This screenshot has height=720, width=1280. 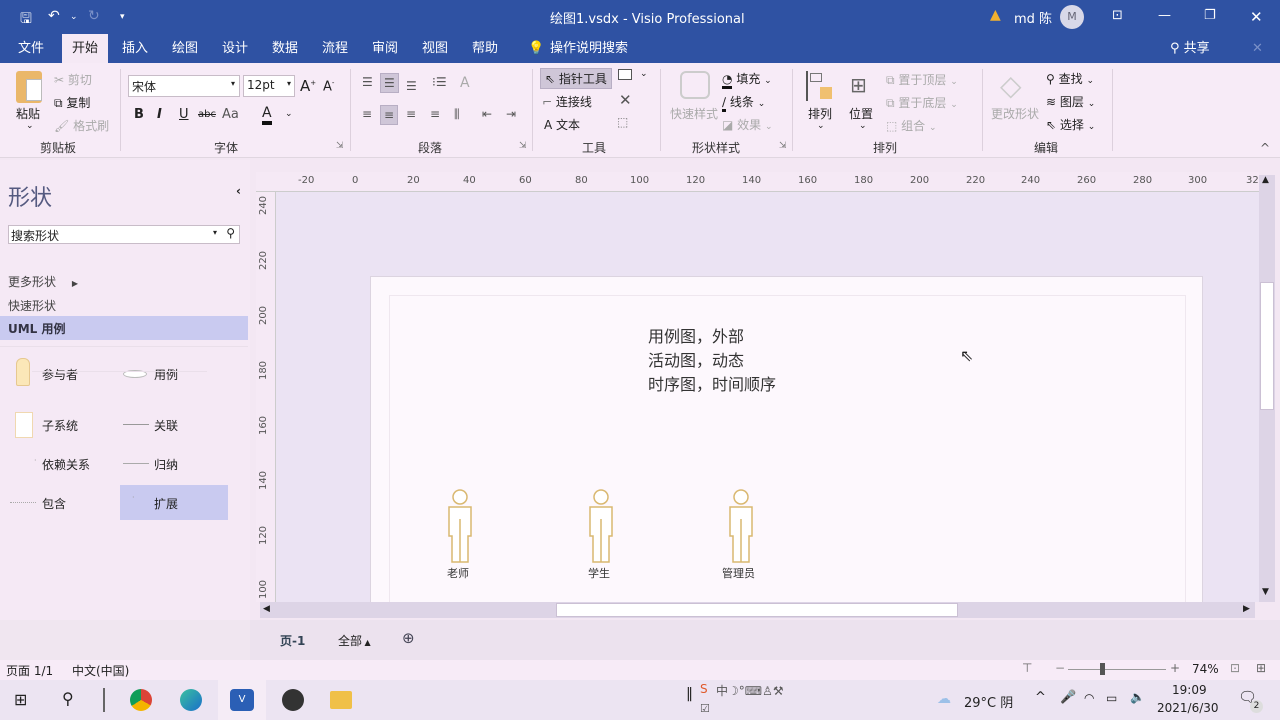 What do you see at coordinates (308, 86) in the screenshot?
I see `grow-font-icon: A+` at bounding box center [308, 86].